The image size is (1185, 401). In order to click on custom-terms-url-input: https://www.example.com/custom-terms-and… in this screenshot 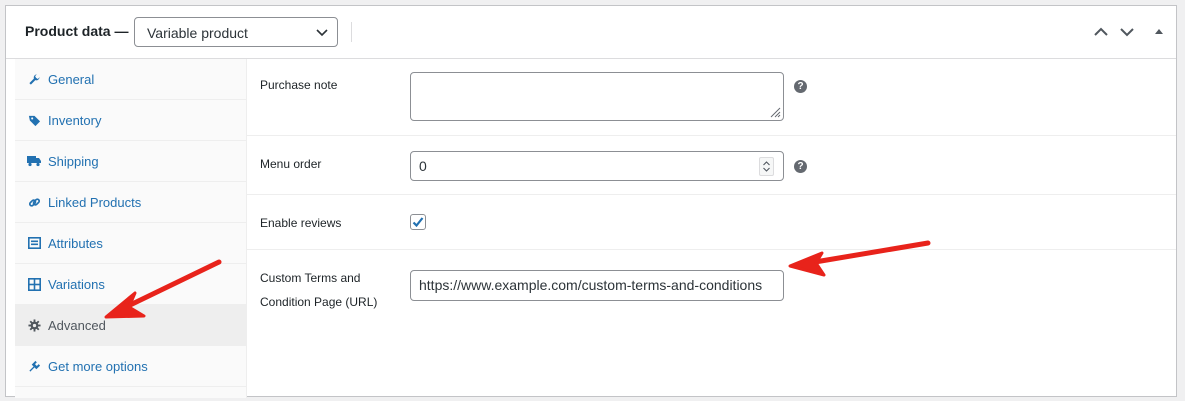, I will do `click(597, 285)`.